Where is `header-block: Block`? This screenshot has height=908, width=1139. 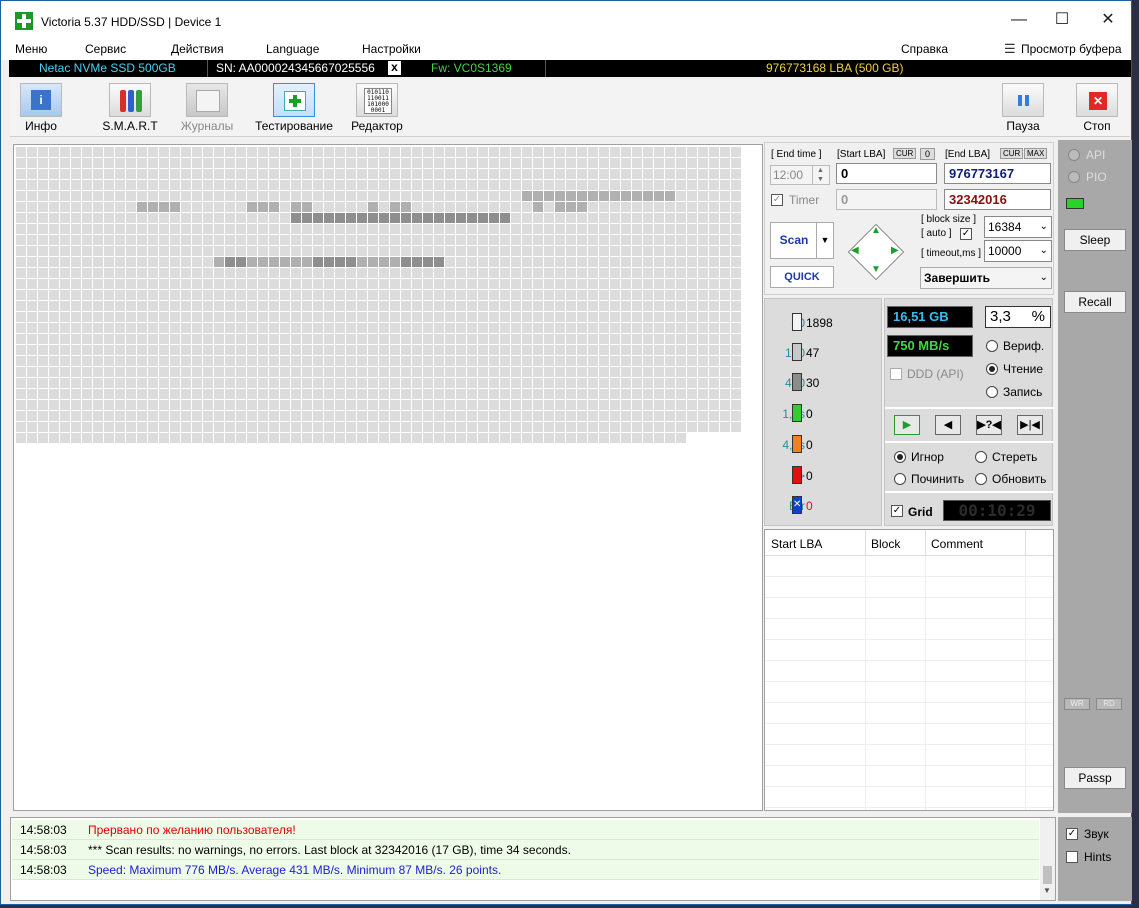 header-block: Block is located at coordinates (885, 544).